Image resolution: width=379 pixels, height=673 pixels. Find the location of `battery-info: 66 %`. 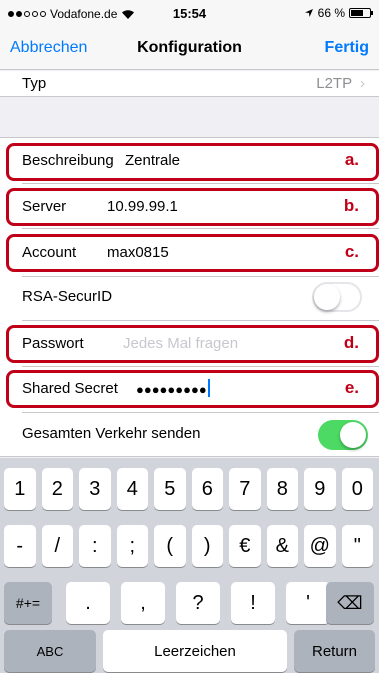

battery-info: 66 % is located at coordinates (338, 13).